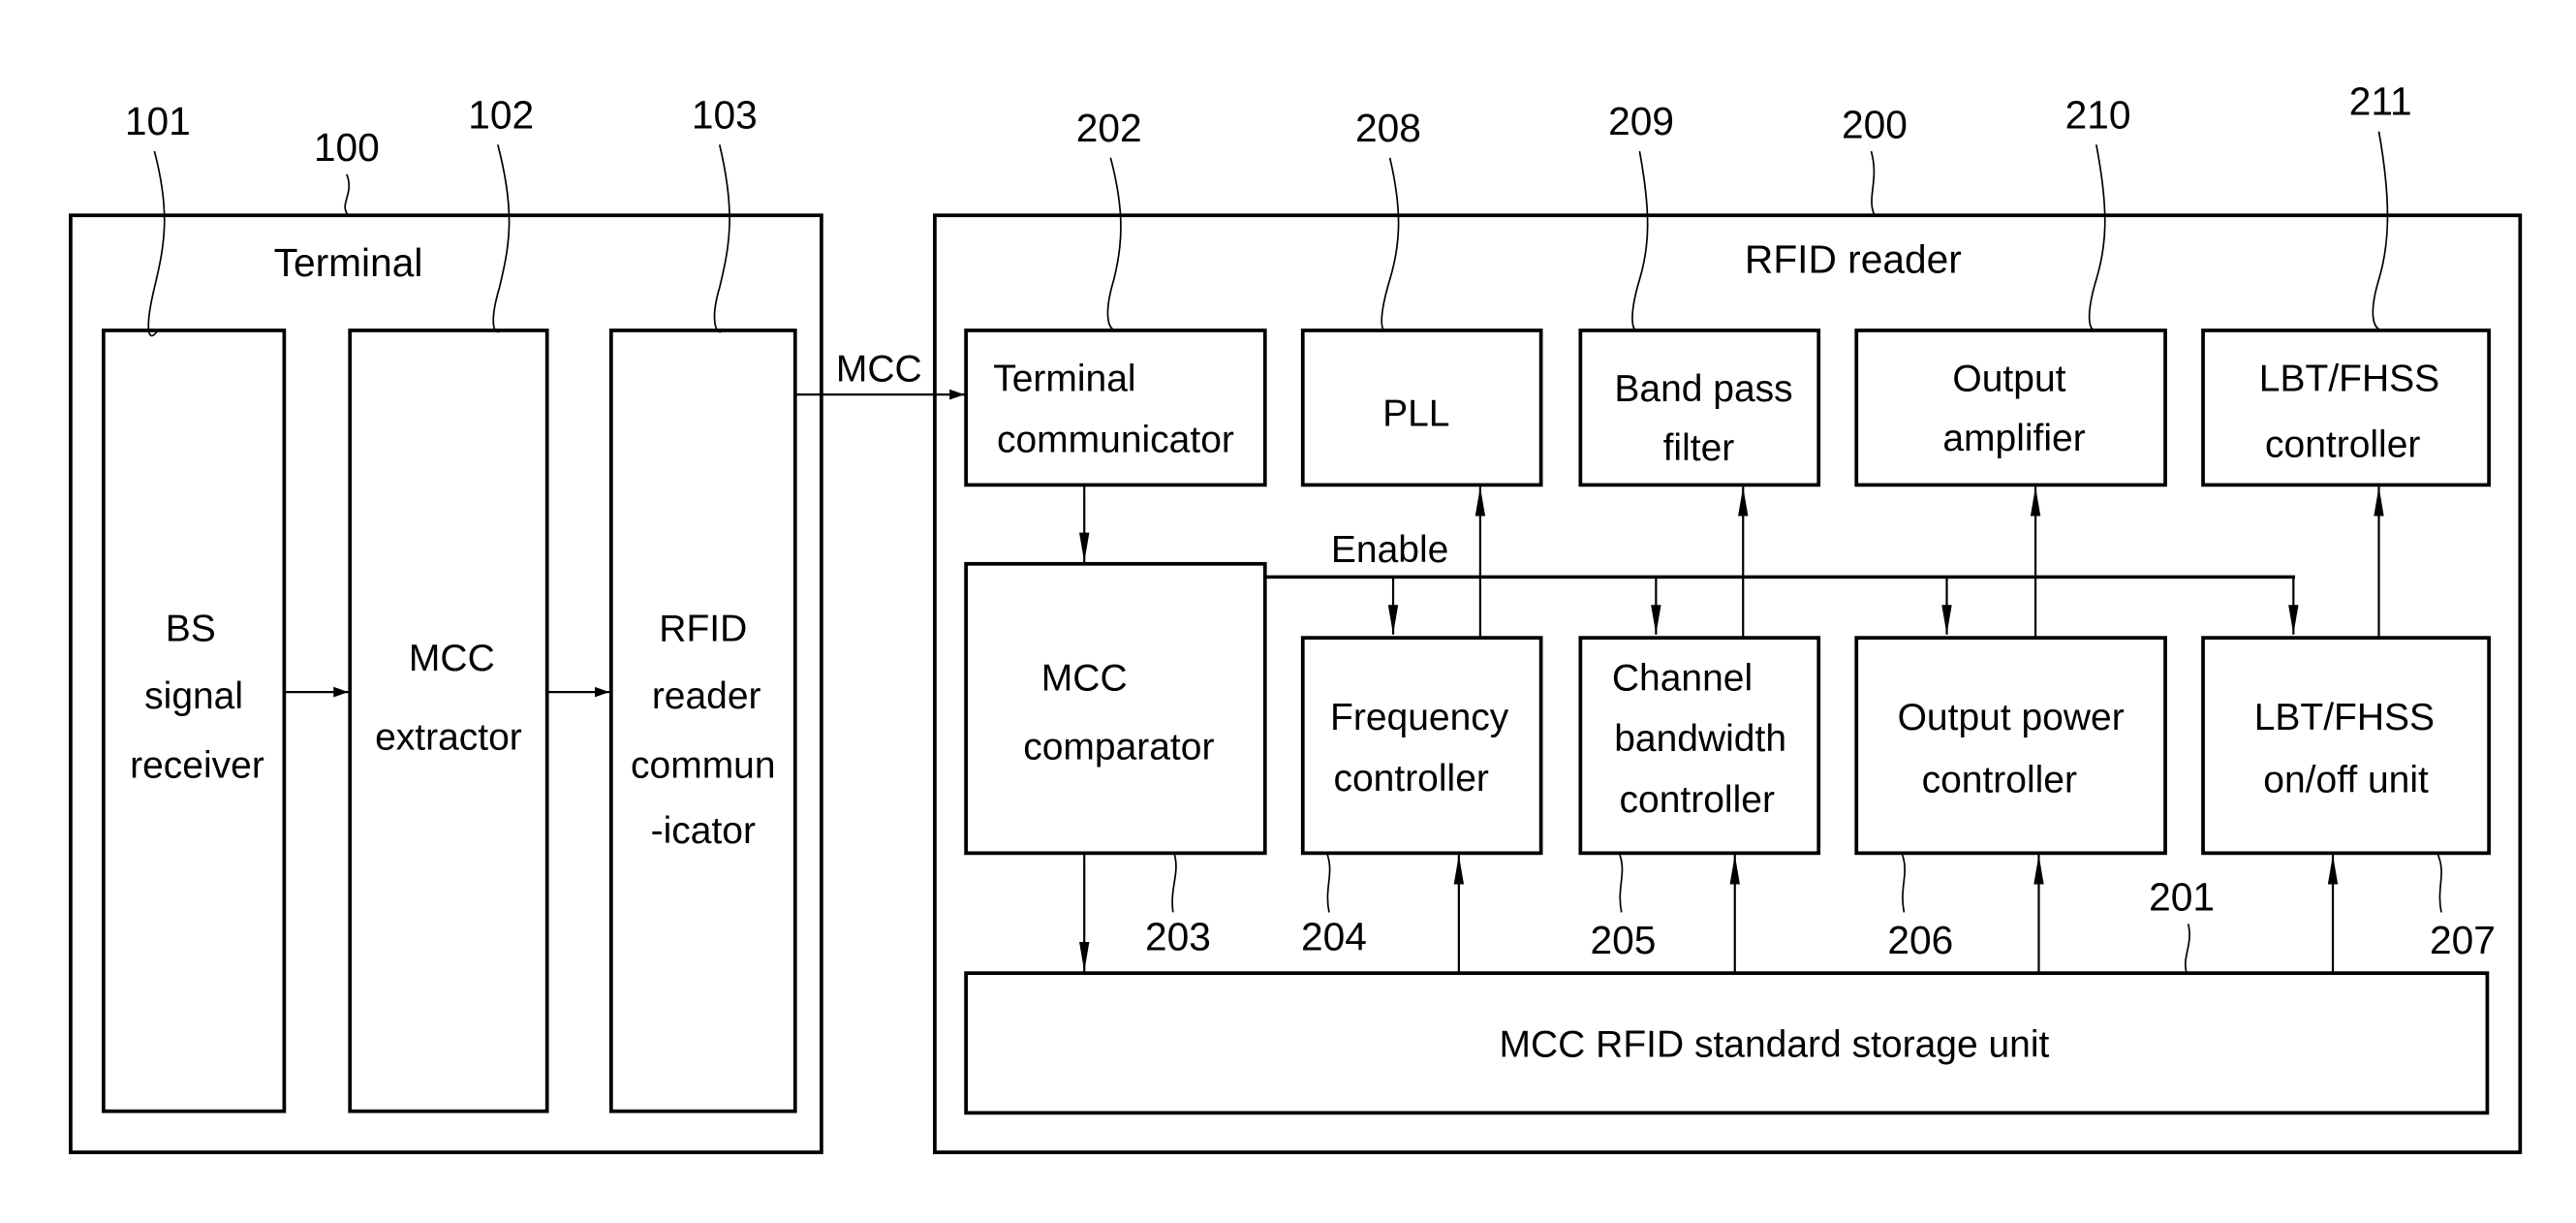 The image size is (2576, 1223). What do you see at coordinates (1419, 717) in the screenshot?
I see `frequency-controller-label-line1: Frequency` at bounding box center [1419, 717].